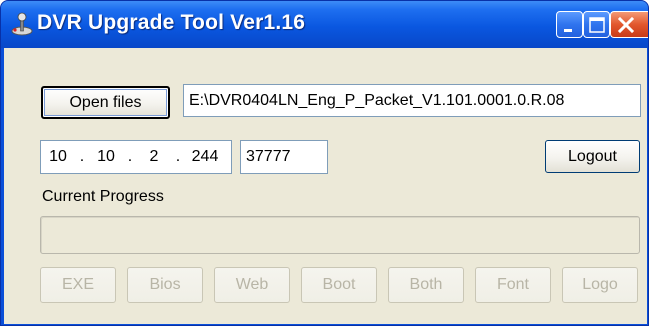 The image size is (649, 326). Describe the element at coordinates (626, 25) in the screenshot. I see `close-icon` at that location.